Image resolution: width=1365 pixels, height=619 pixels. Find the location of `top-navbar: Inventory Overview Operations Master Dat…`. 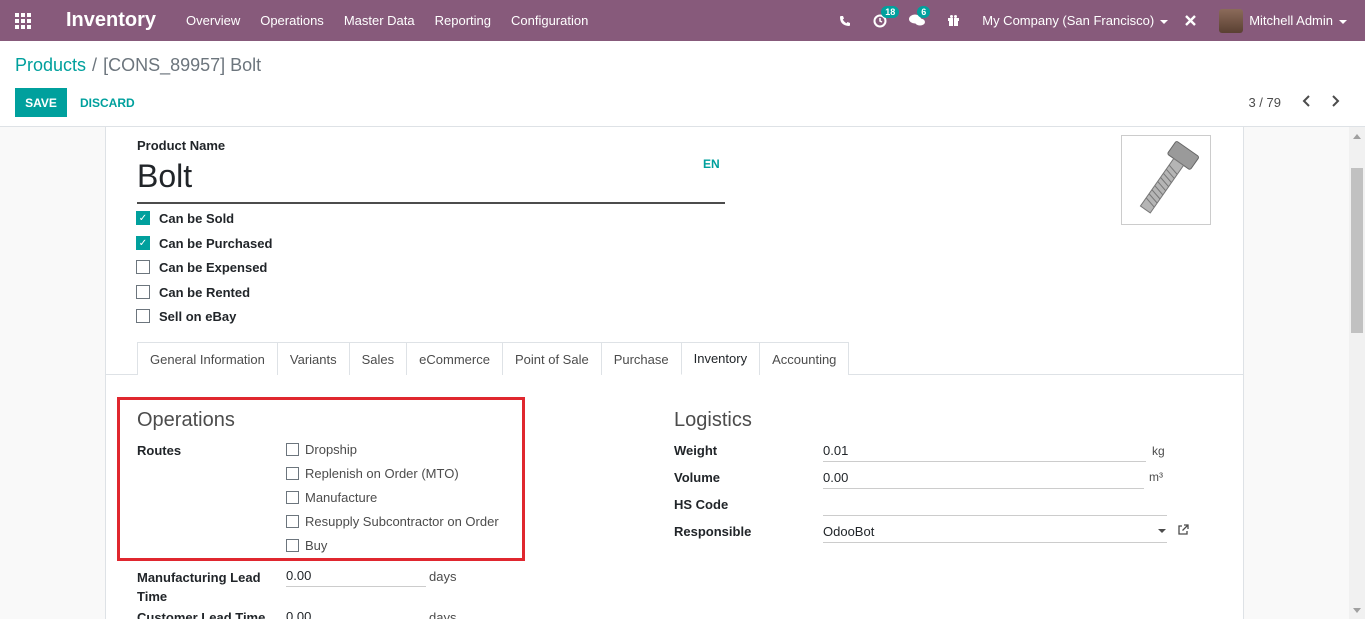

top-navbar: Inventory Overview Operations Master Dat… is located at coordinates (682, 20).